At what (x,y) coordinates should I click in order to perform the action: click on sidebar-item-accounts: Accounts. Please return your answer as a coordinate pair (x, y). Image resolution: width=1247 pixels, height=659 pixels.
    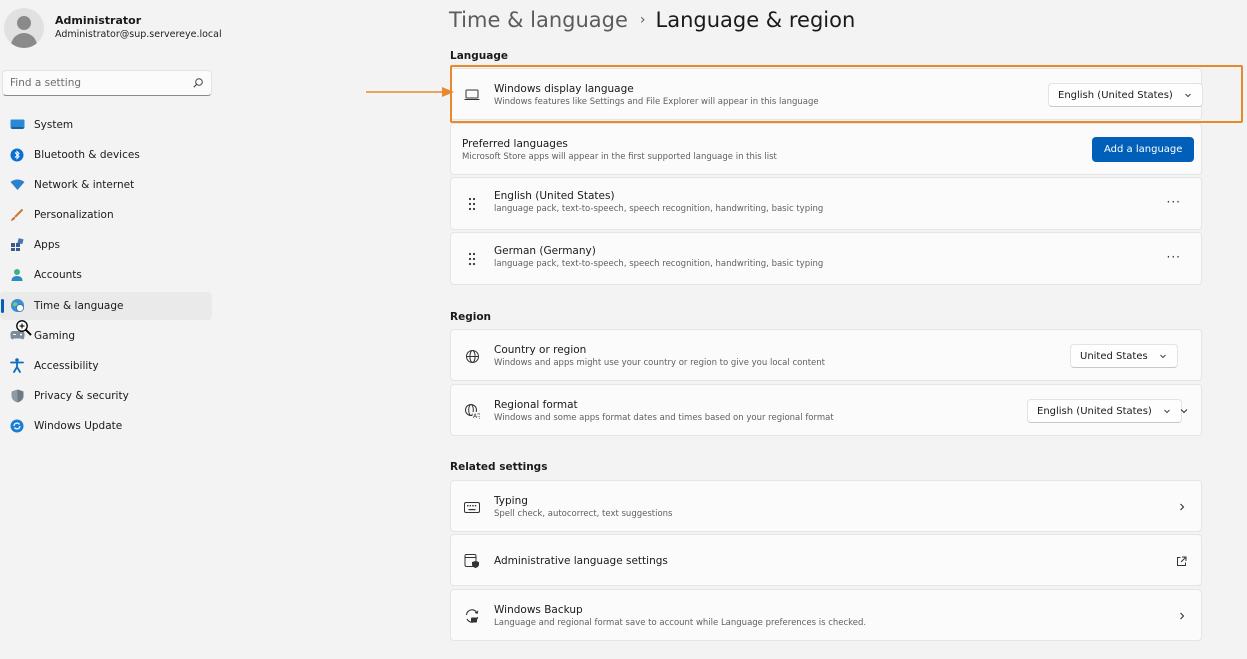
    Looking at the image, I should click on (106, 275).